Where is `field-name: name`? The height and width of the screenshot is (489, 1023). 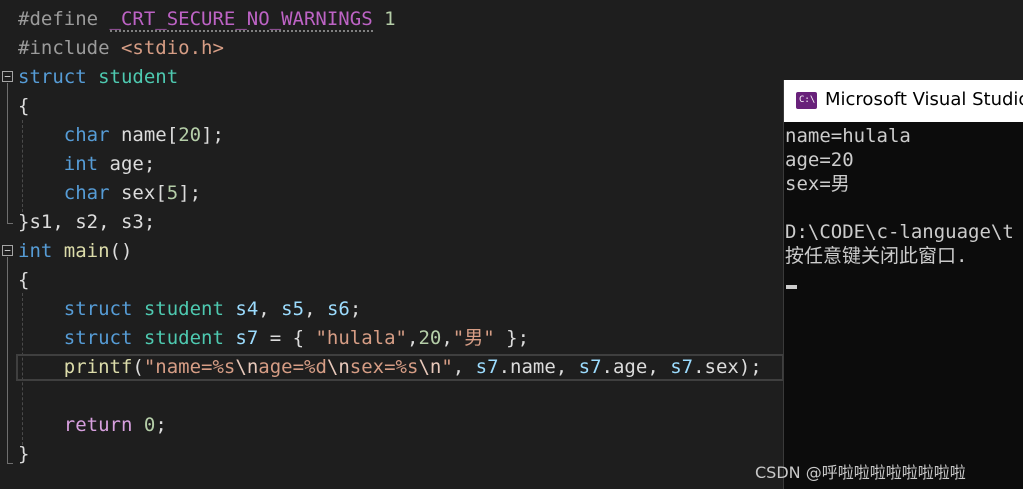
field-name: name is located at coordinates (143, 135).